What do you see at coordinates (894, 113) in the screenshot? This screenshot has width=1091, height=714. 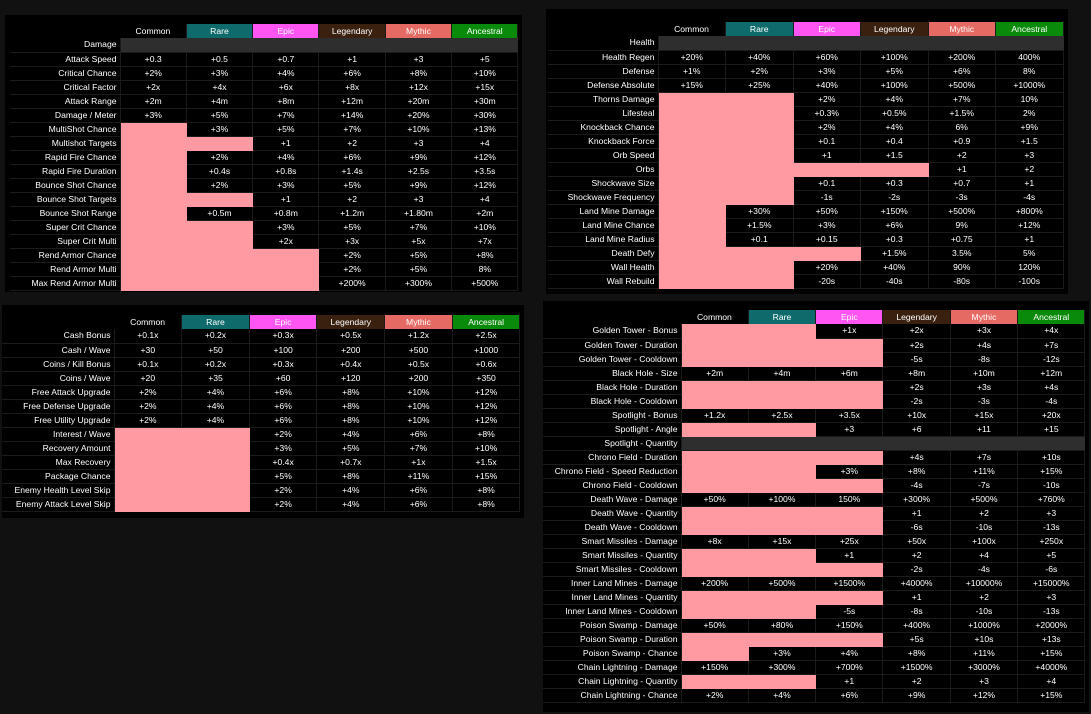 I see `value-cell-legendary: +0.5%` at bounding box center [894, 113].